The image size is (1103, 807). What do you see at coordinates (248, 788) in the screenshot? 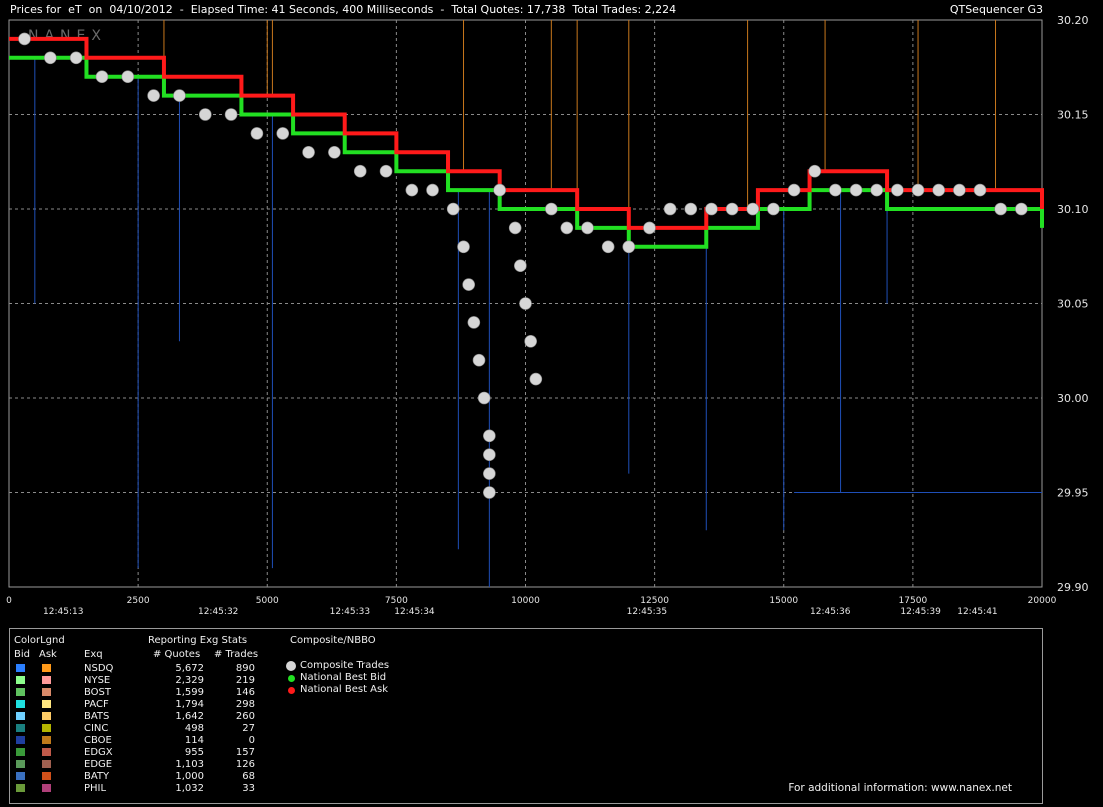
I see `trade-count: 33` at bounding box center [248, 788].